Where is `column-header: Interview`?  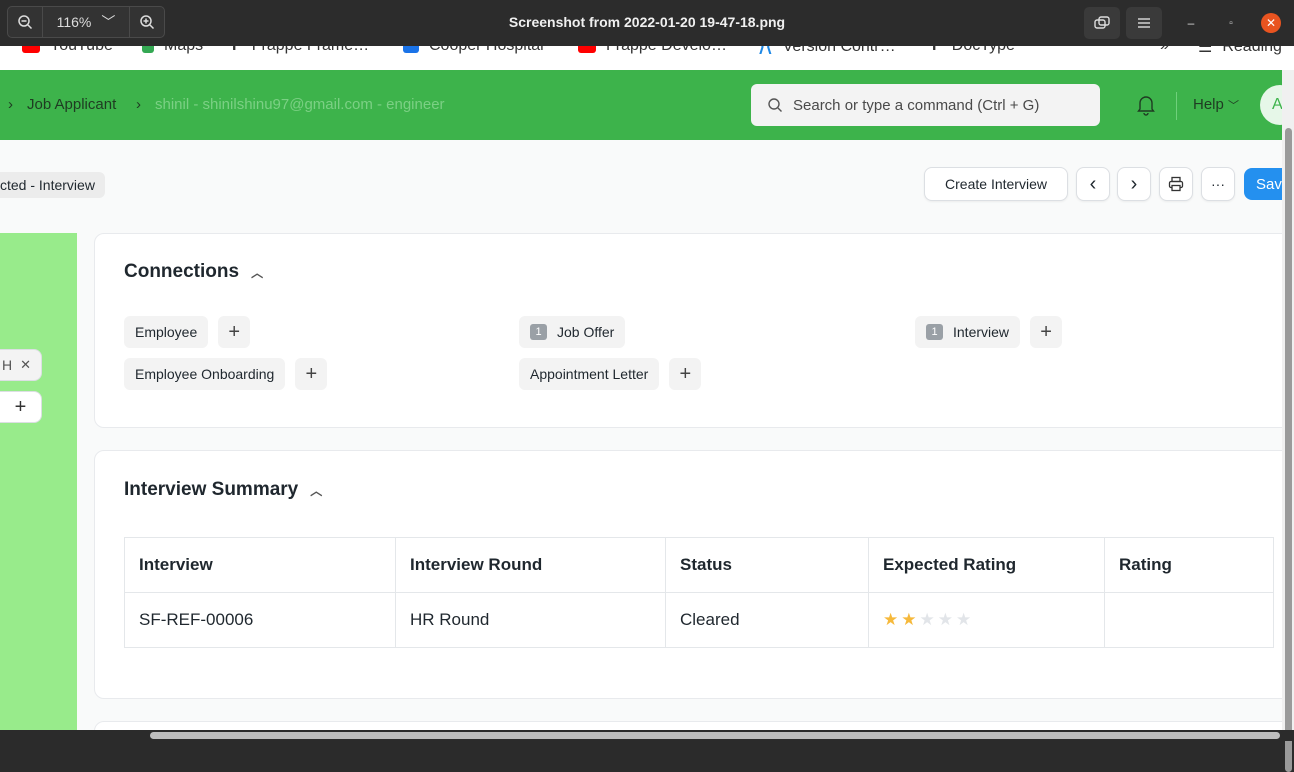
column-header: Interview is located at coordinates (260, 565).